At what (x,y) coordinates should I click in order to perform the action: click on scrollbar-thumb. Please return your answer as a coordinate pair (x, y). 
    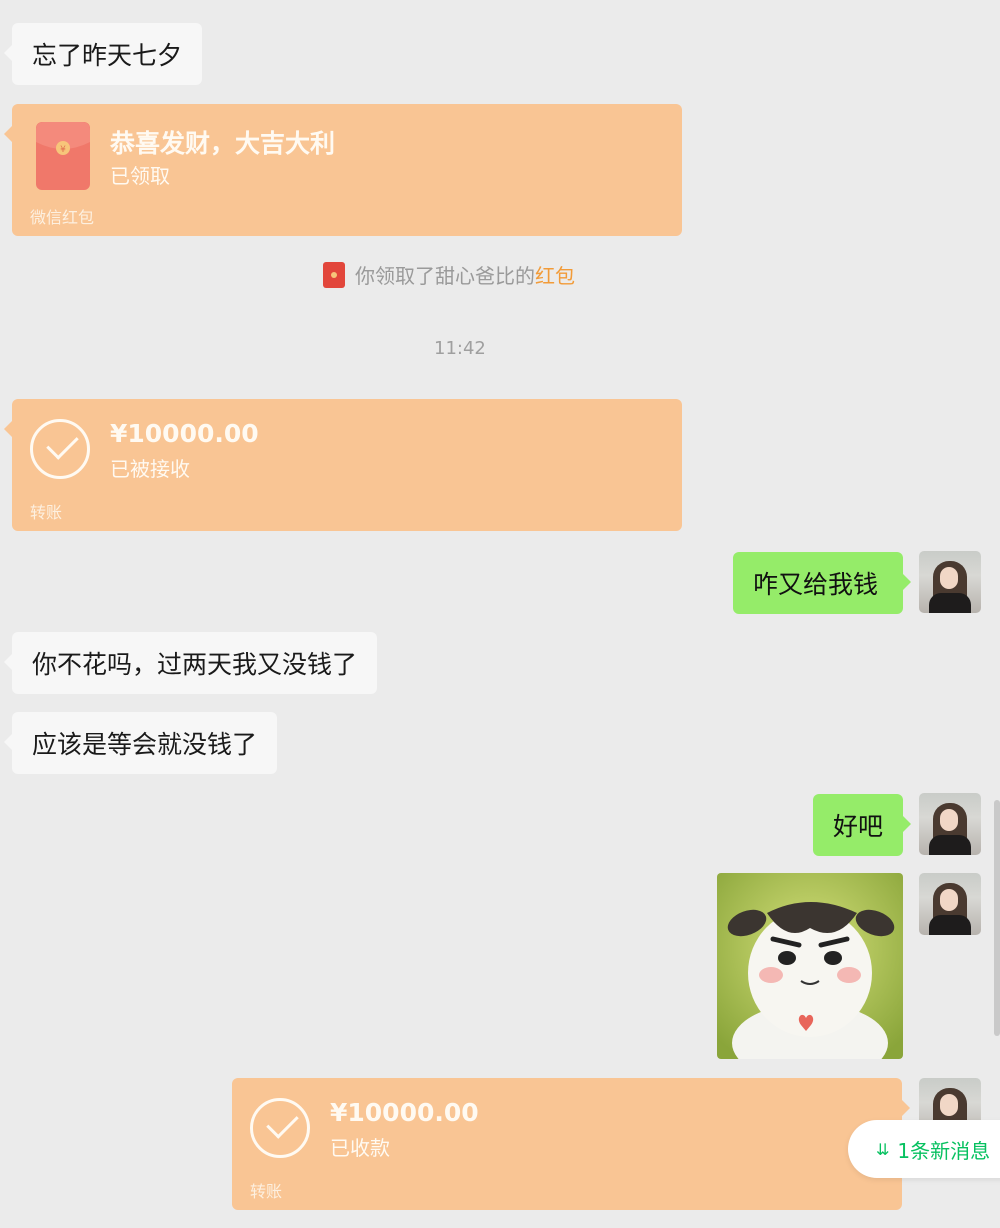
    Looking at the image, I should click on (997, 918).